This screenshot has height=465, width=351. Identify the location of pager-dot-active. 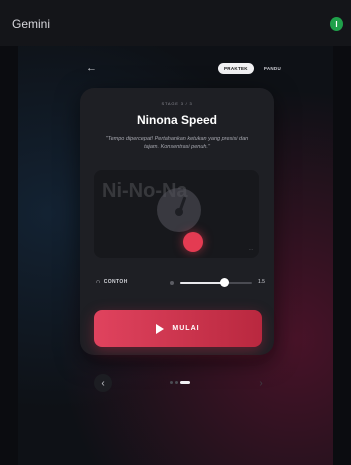
(185, 382).